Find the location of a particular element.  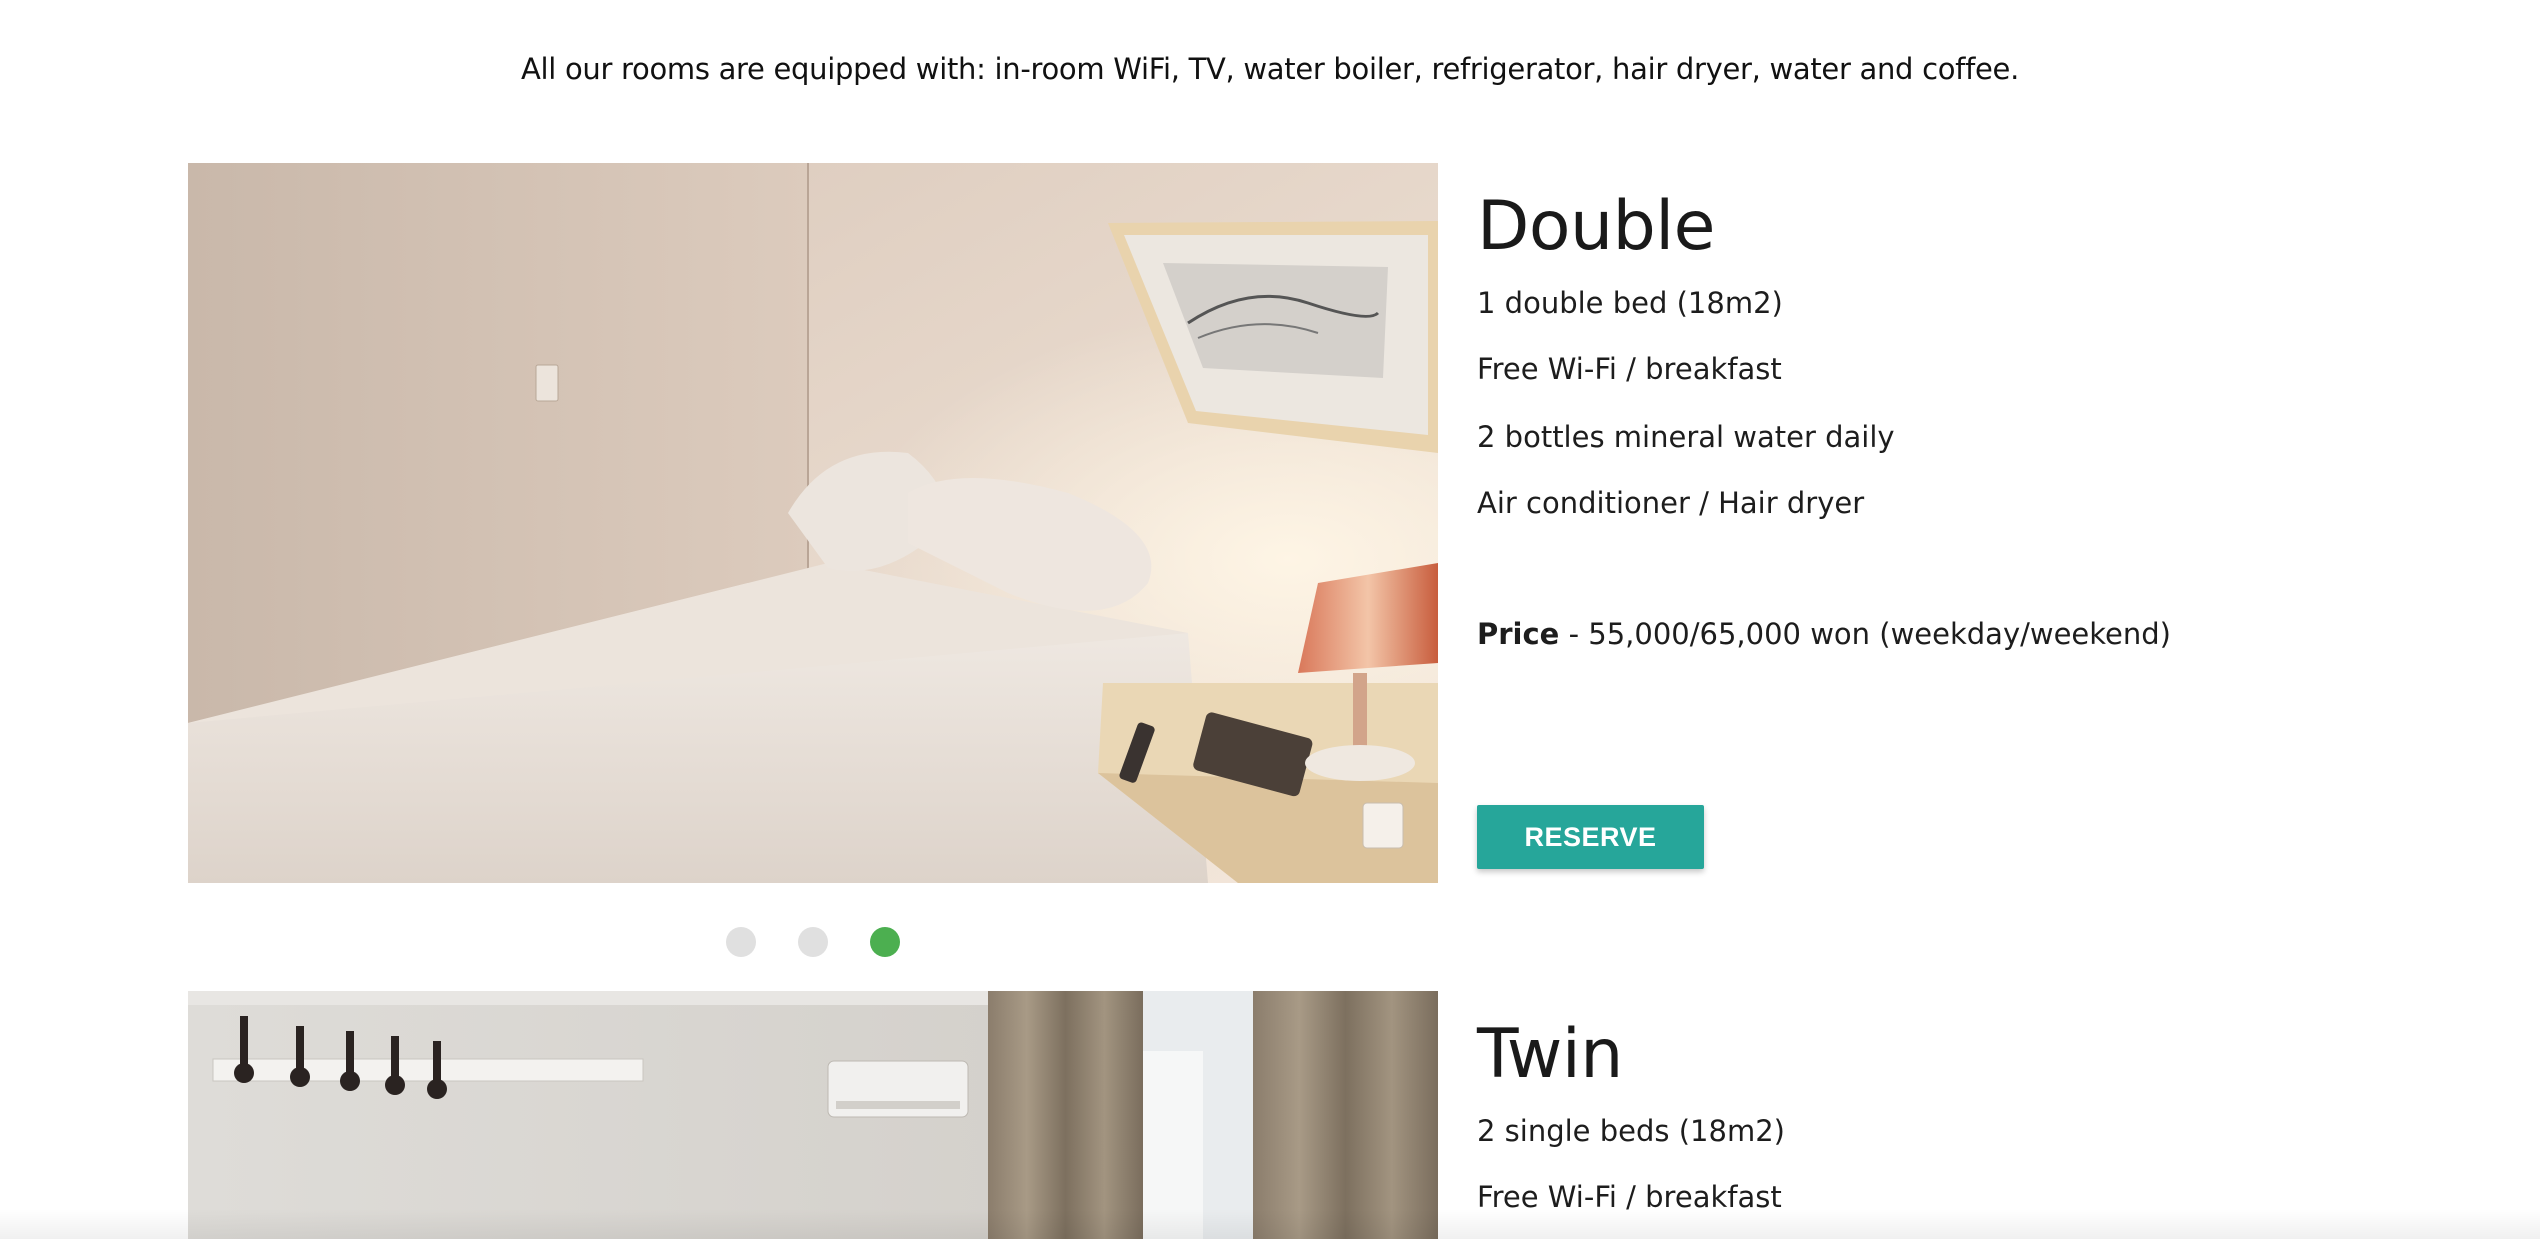

price-label: Price is located at coordinates (1518, 634).